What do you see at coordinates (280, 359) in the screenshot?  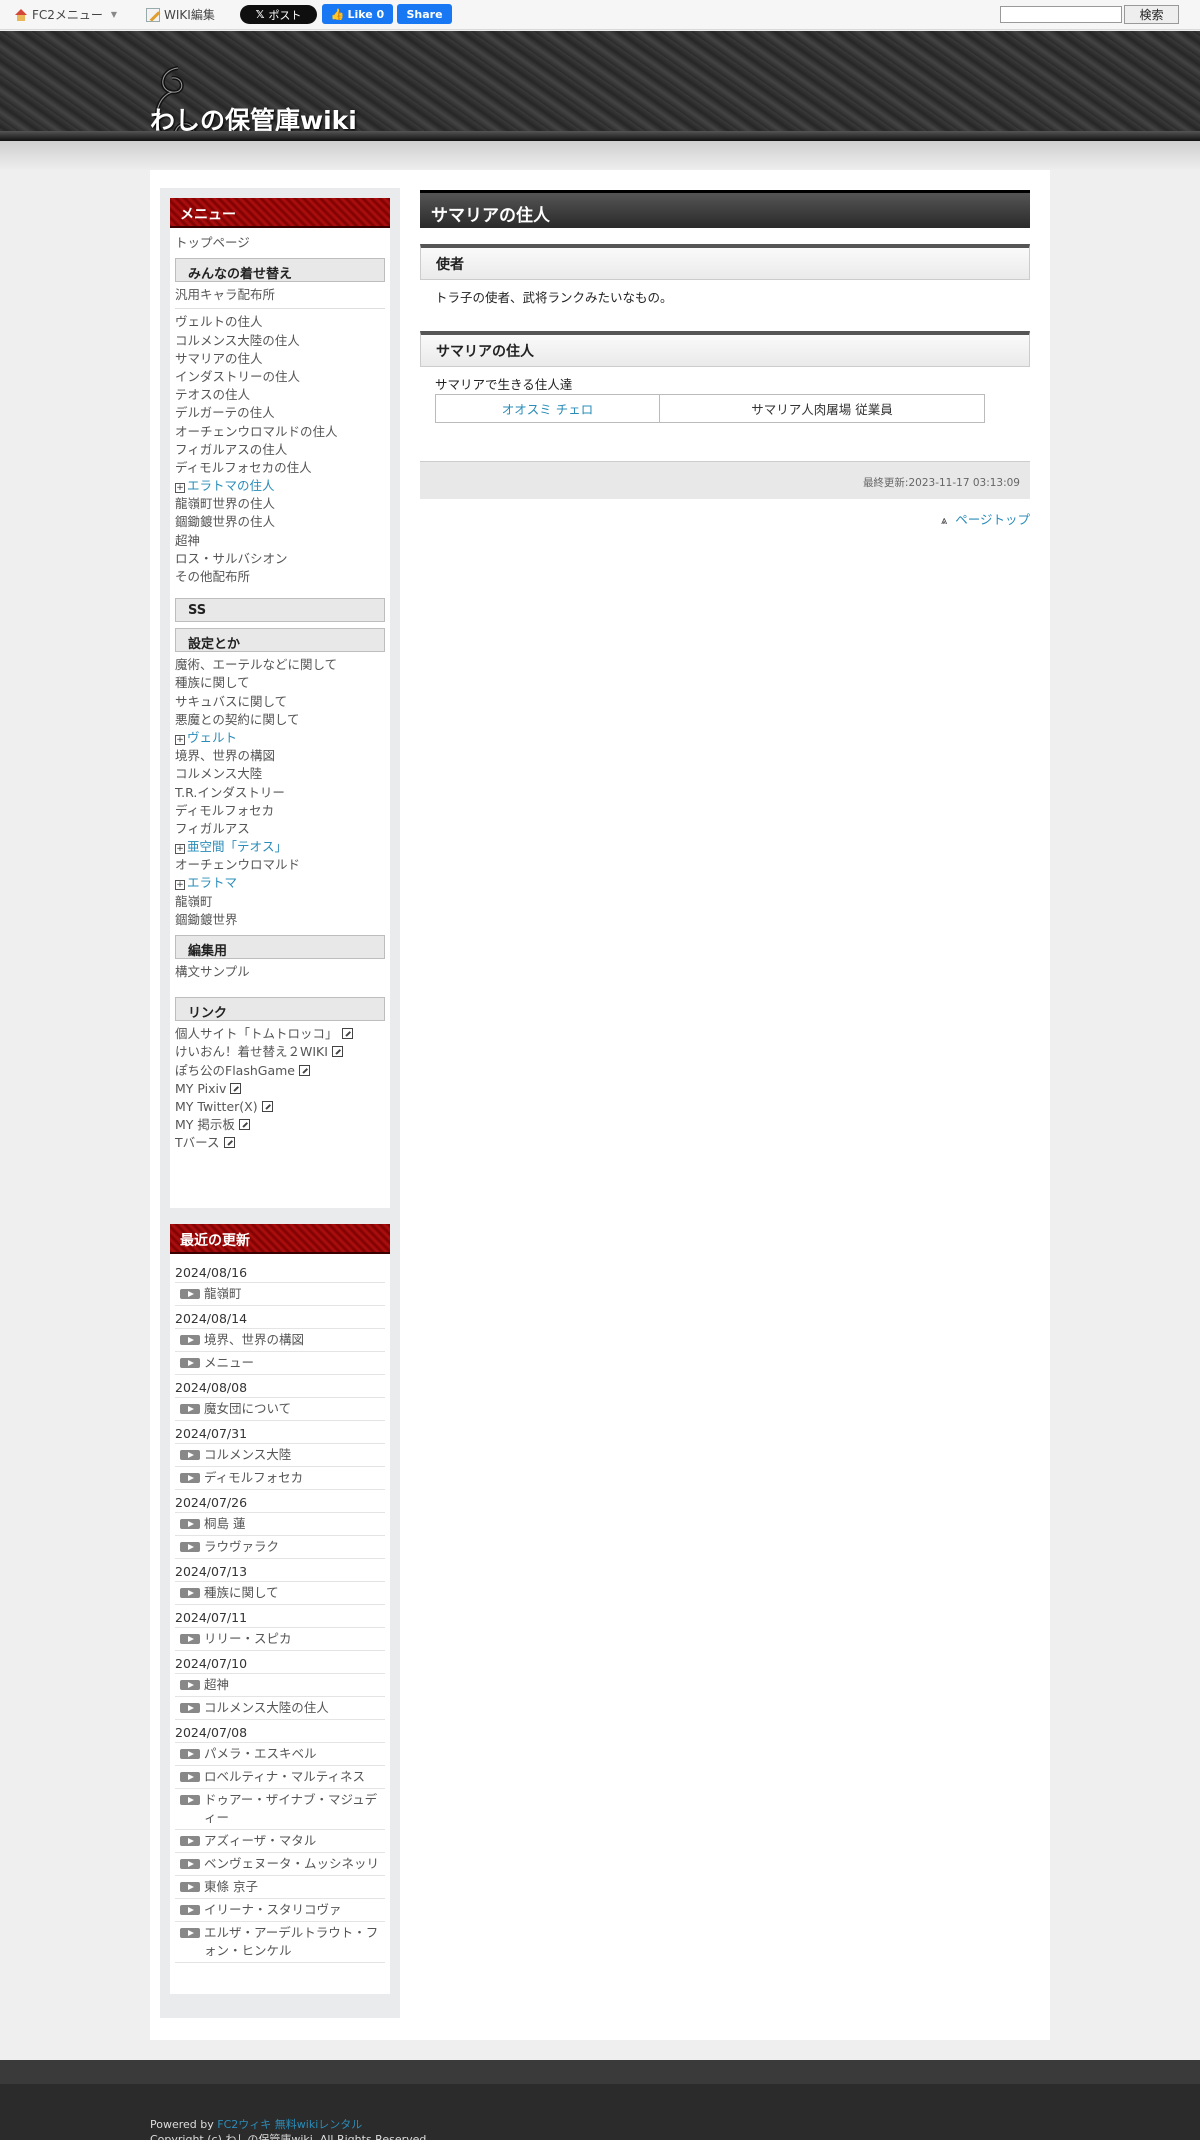 I see `menu-item: サマリアの住人` at bounding box center [280, 359].